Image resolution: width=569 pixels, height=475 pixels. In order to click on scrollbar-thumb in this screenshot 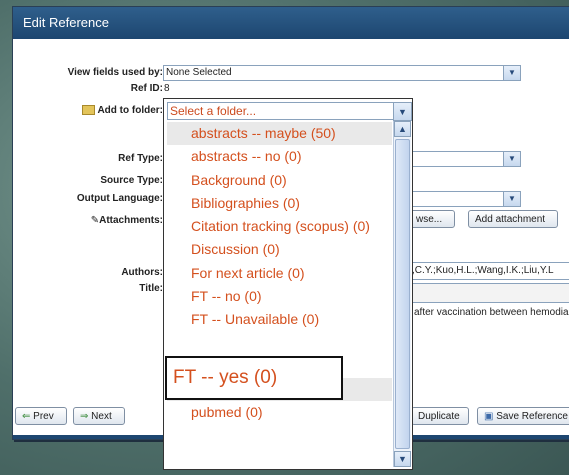, I will do `click(402, 294)`.